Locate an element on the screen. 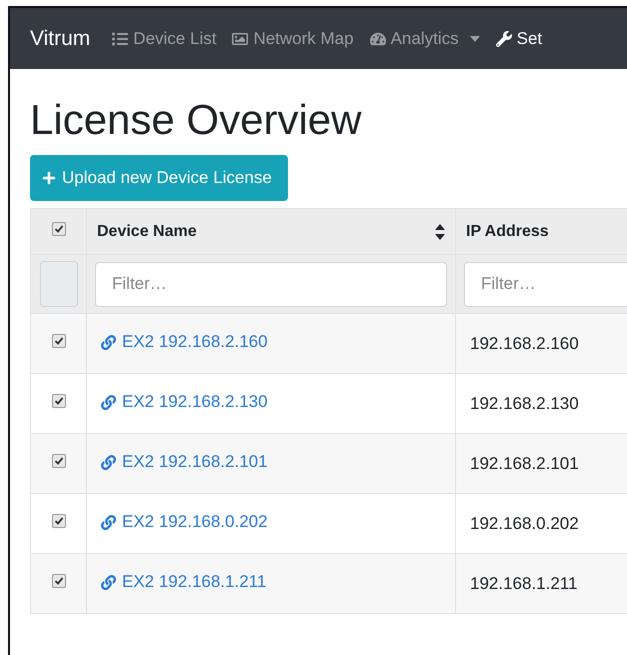  nav-link: Analytics is located at coordinates (425, 38).